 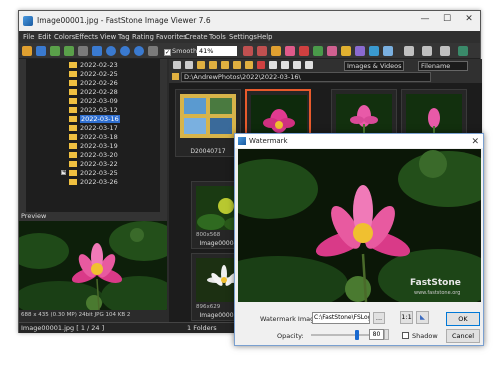 I want to click on resize-icon, so click(x=290, y=51).